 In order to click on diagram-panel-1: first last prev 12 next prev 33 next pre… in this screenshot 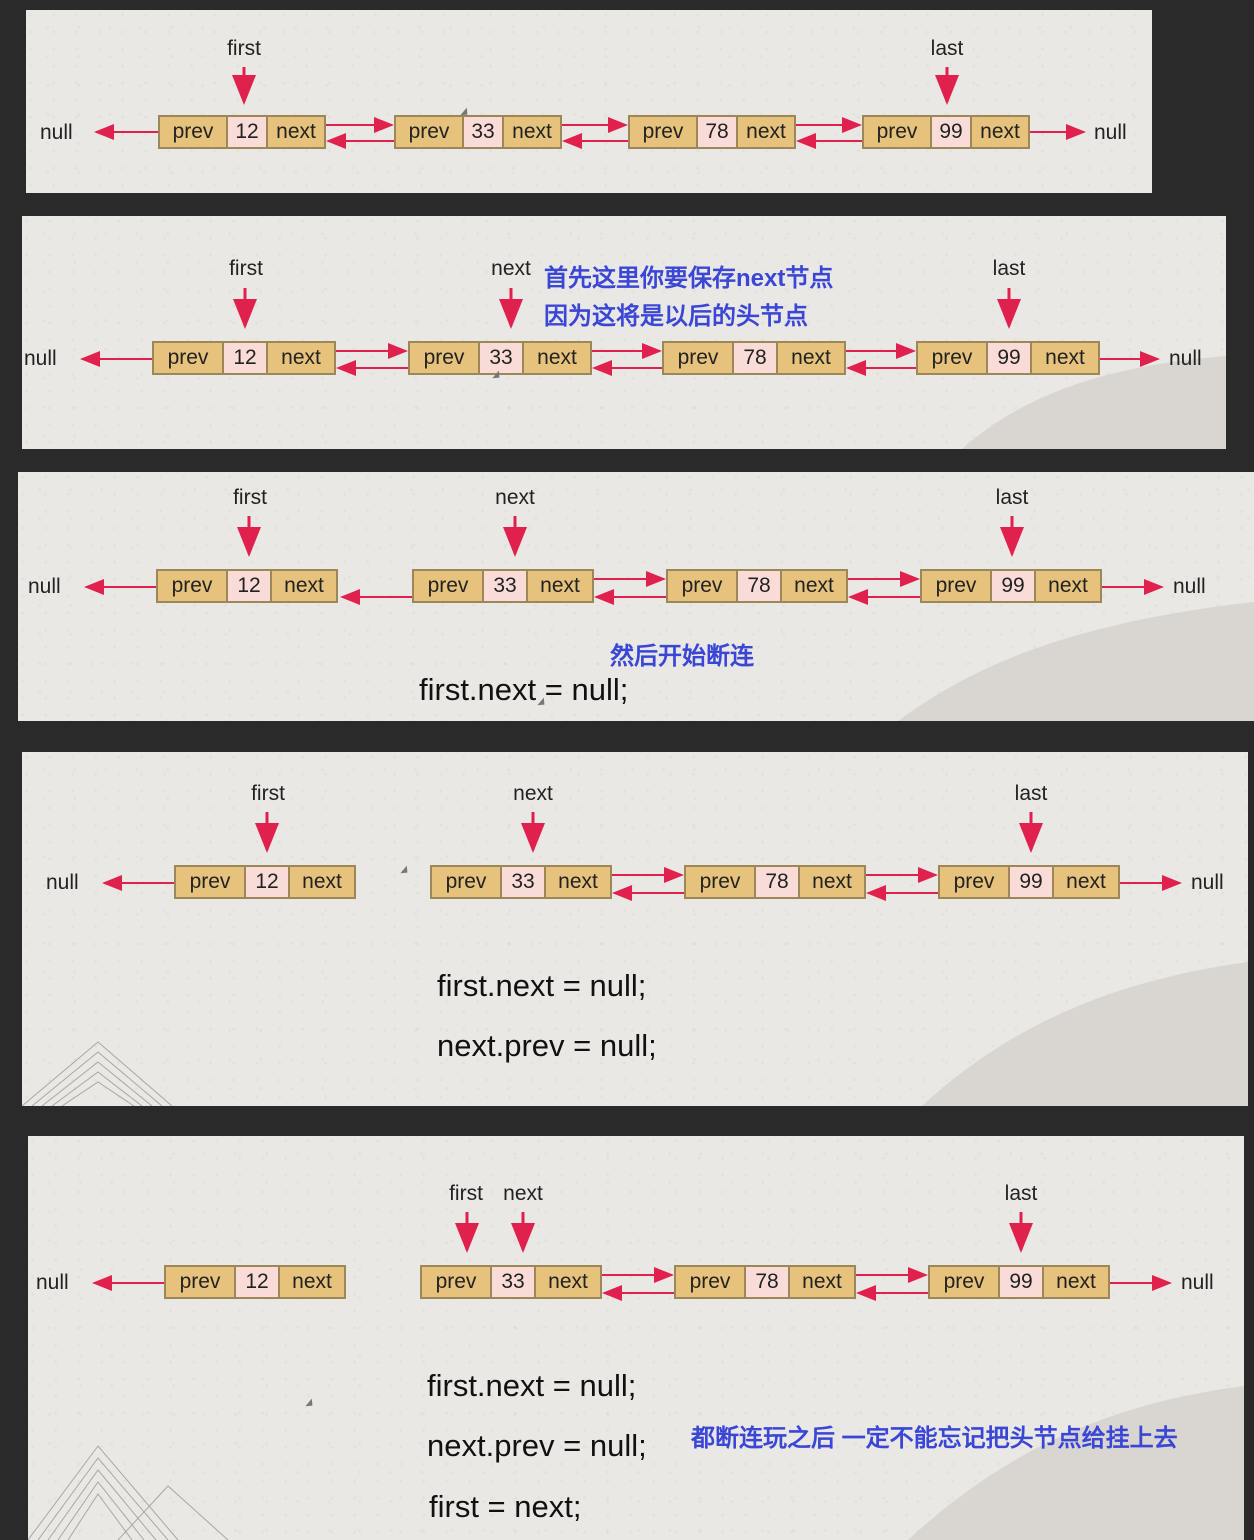, I will do `click(589, 101)`.